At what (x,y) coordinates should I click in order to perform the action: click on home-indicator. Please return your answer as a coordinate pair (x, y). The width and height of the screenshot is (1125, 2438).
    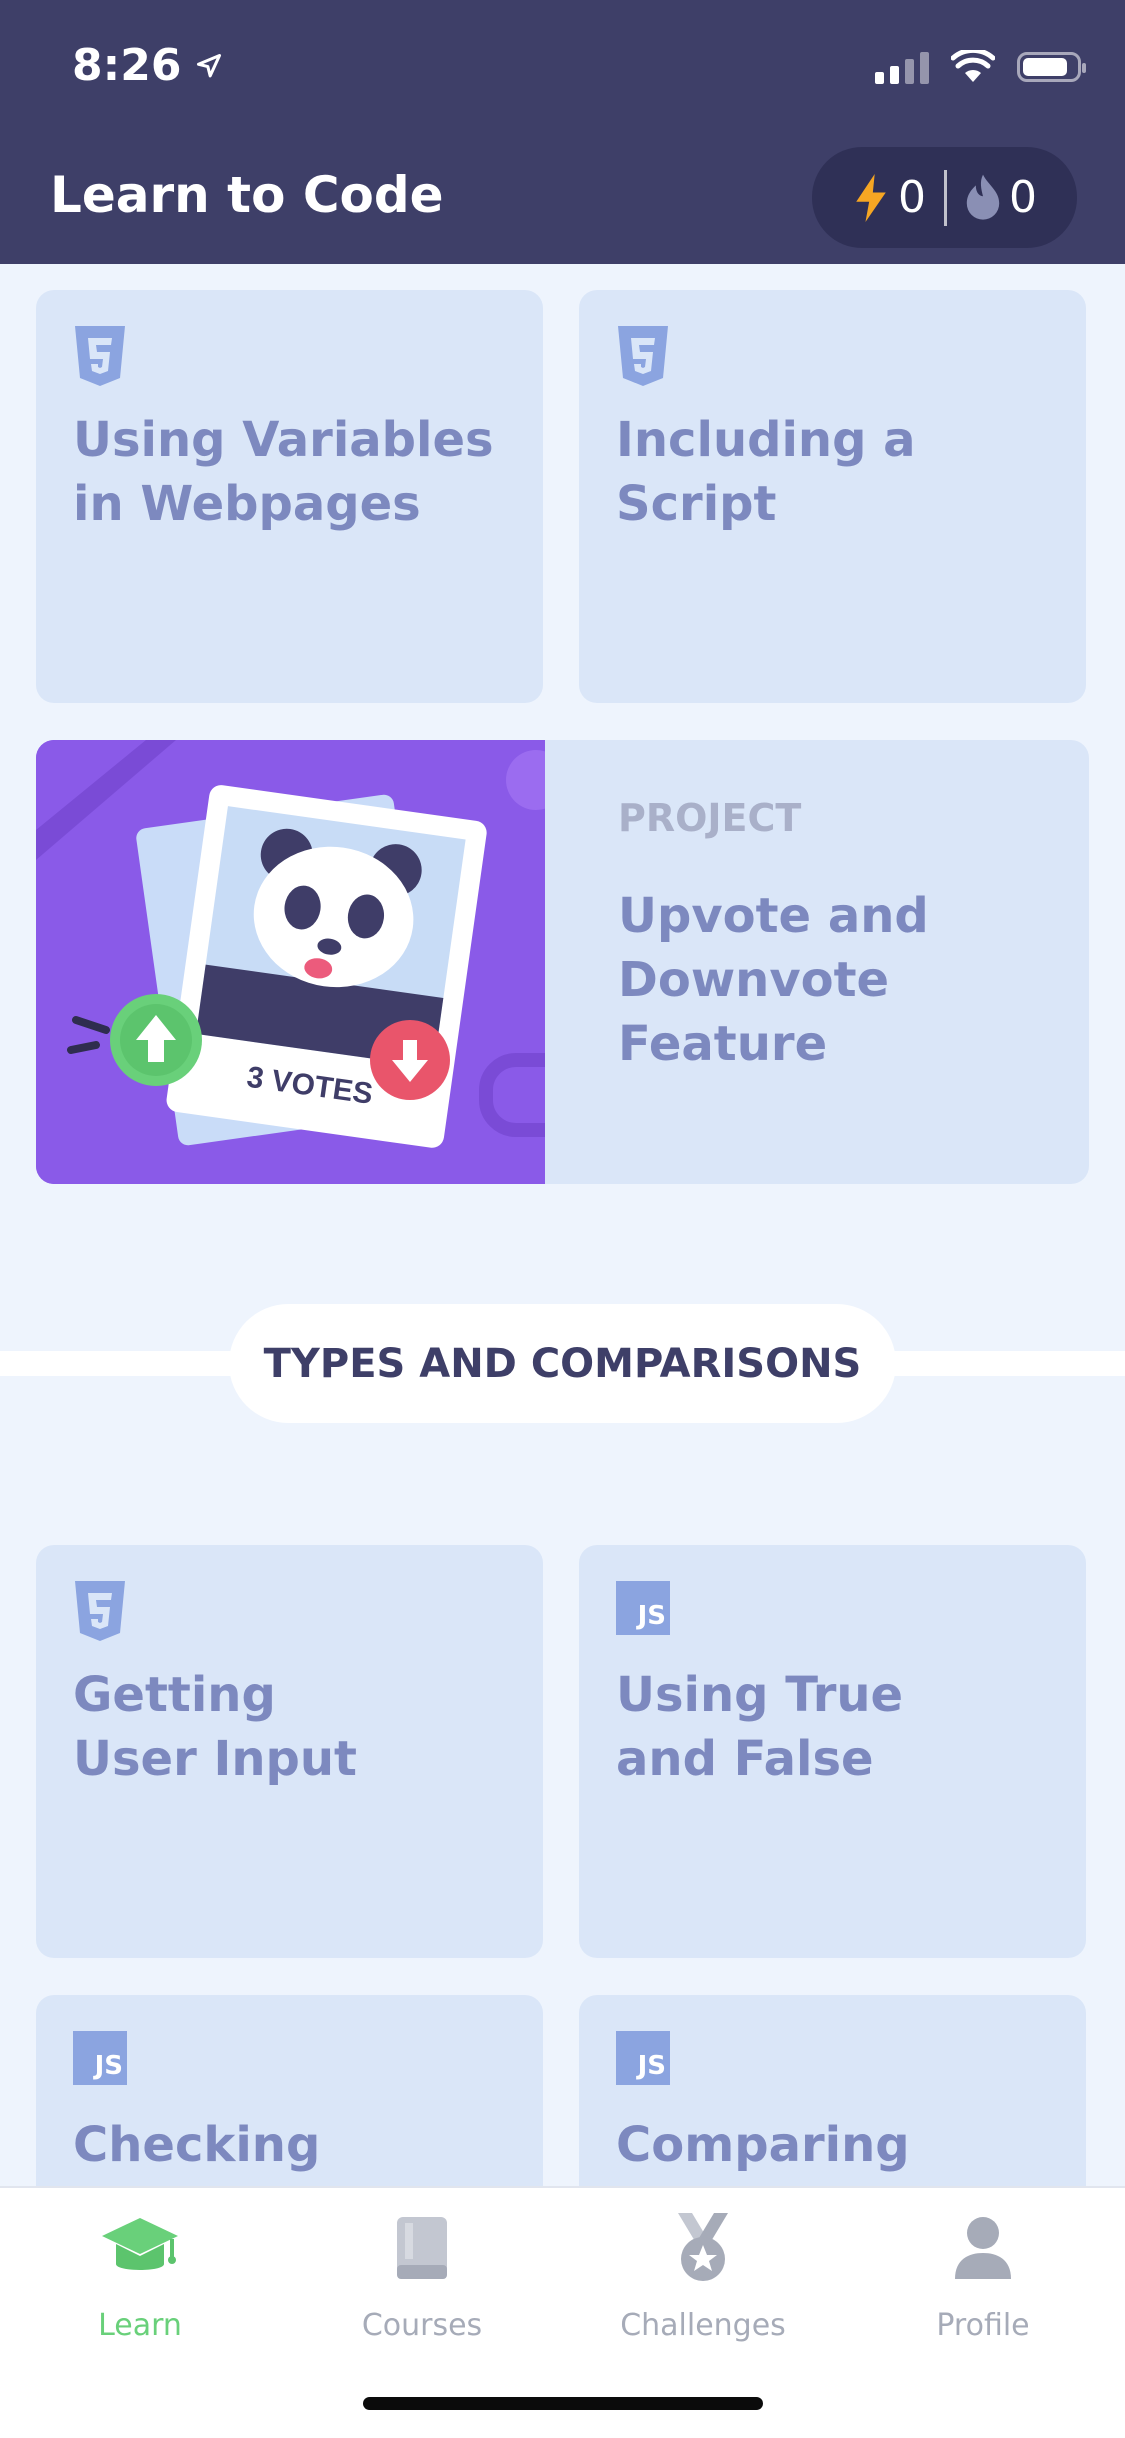
    Looking at the image, I should click on (563, 2403).